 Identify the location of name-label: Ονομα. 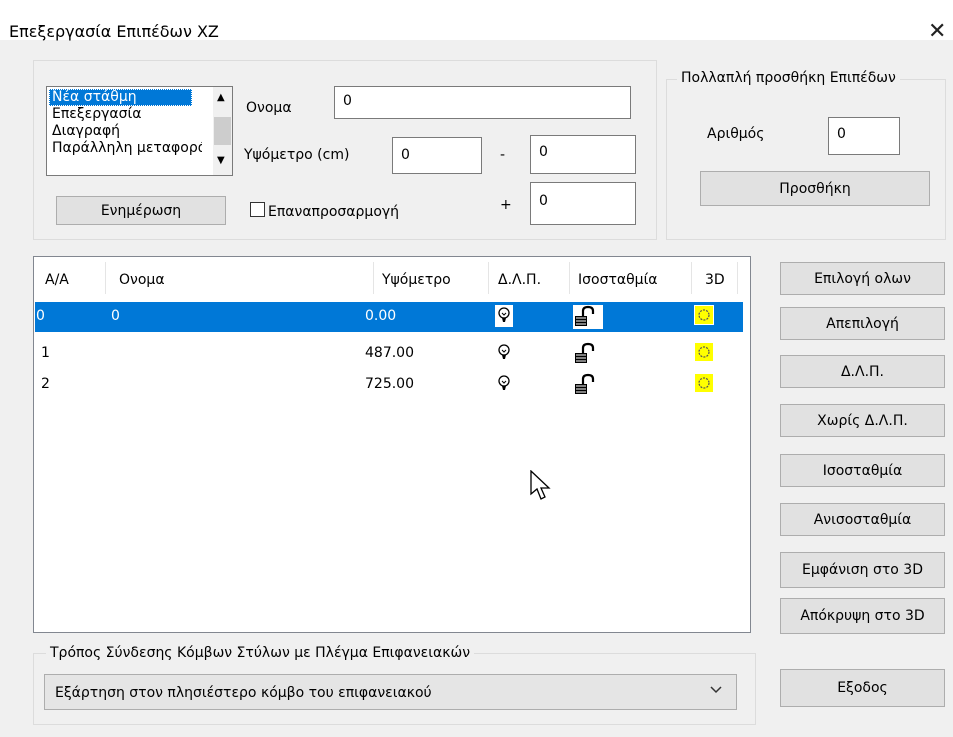
(269, 108).